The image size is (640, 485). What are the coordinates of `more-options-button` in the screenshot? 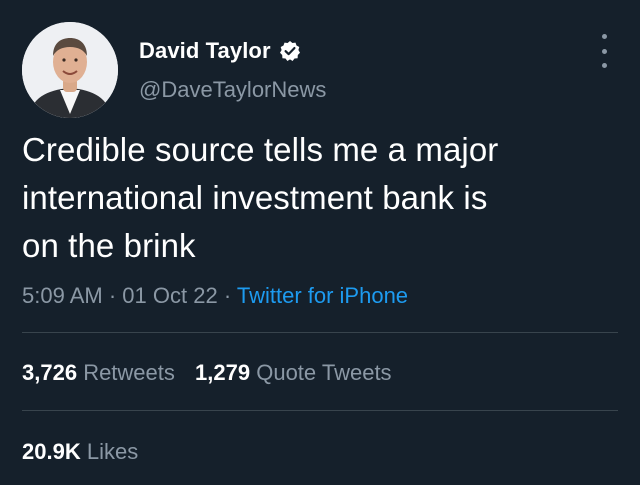 It's located at (604, 51).